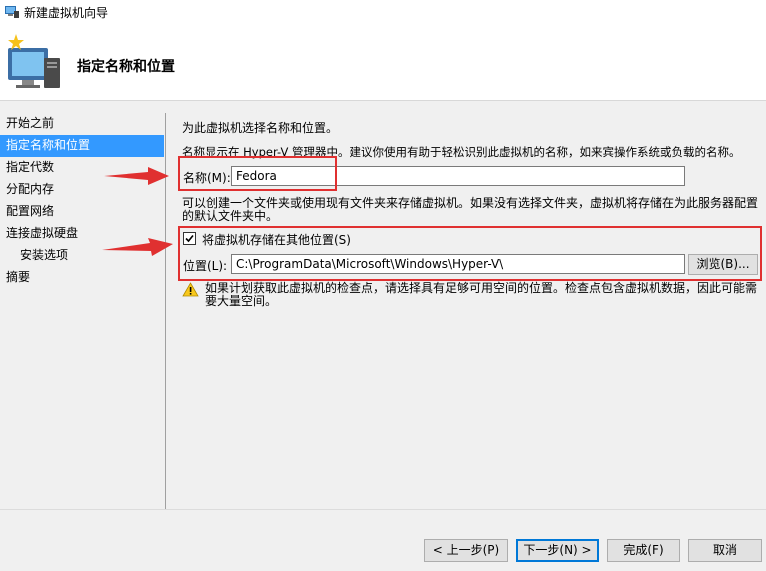  I want to click on title-bar: 新建虚拟机向导, so click(383, 12).